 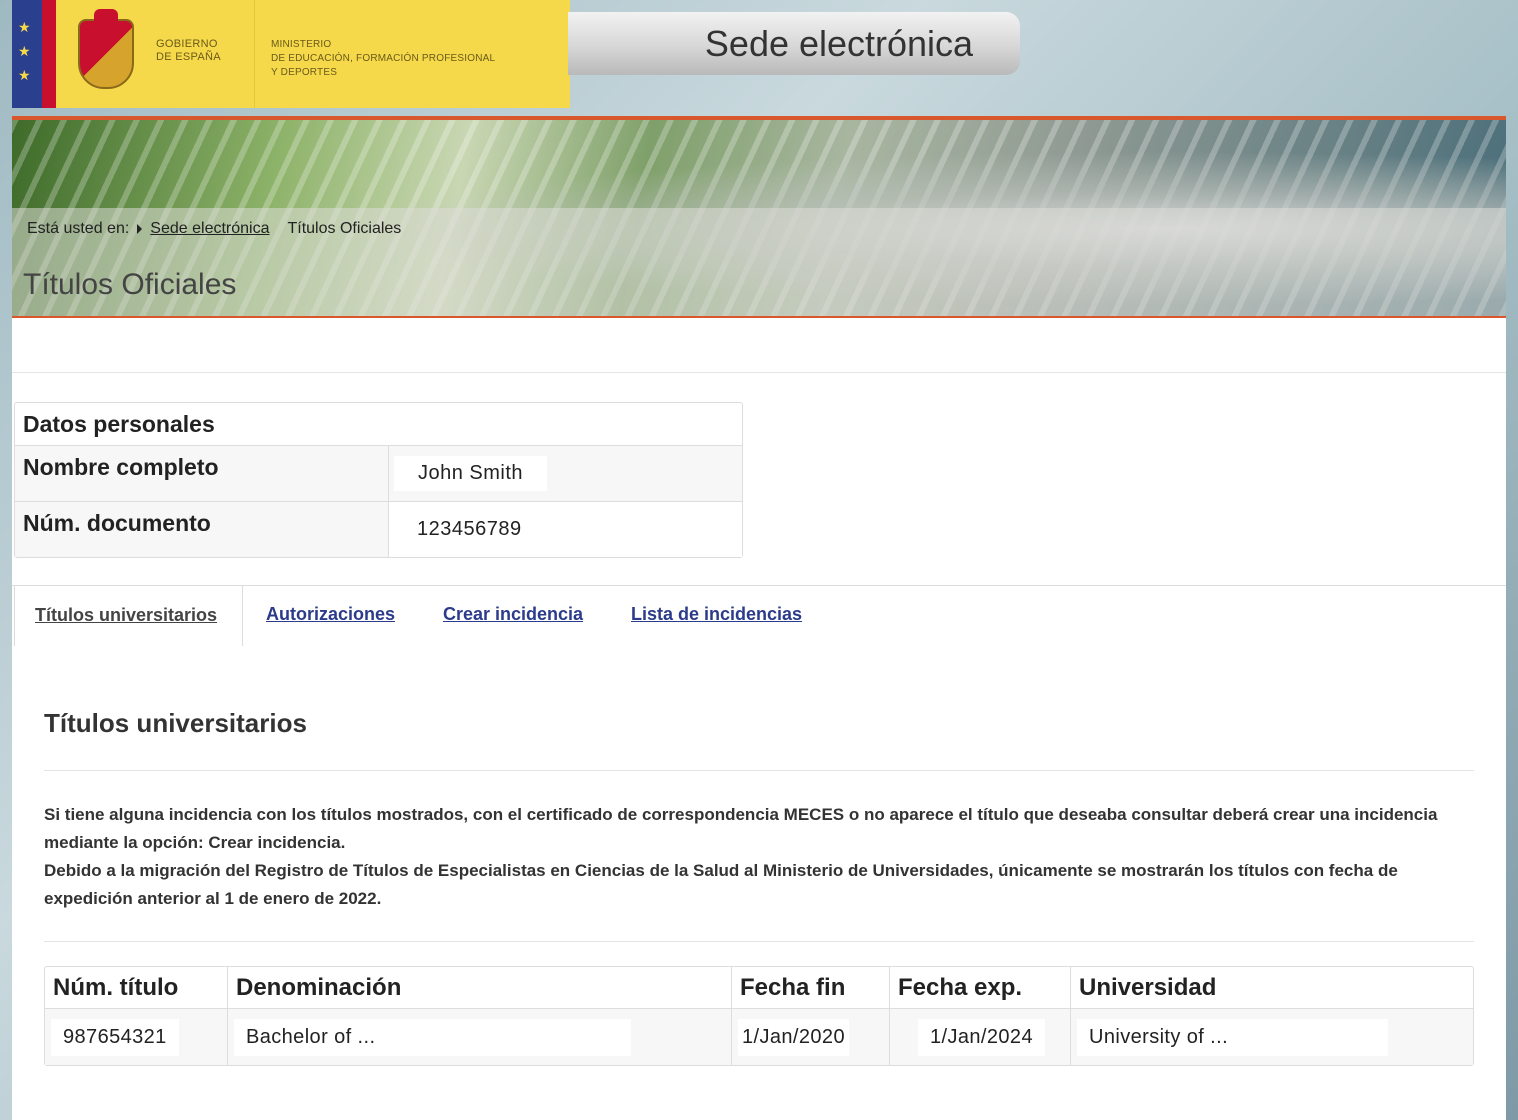 What do you see at coordinates (136, 987) in the screenshot?
I see `header-num-titulo: Núm. título` at bounding box center [136, 987].